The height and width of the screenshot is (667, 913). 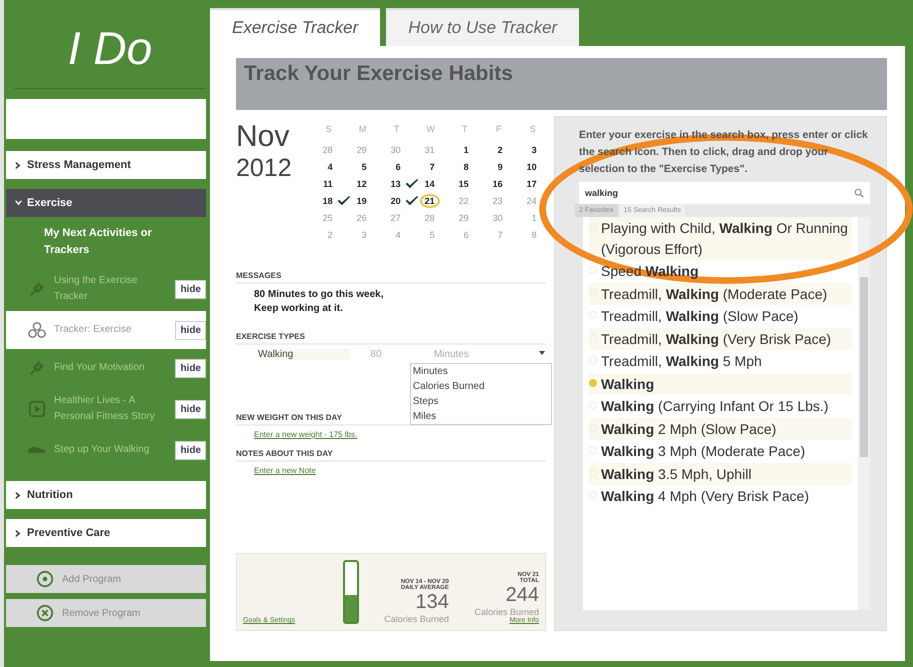 What do you see at coordinates (96, 289) in the screenshot?
I see `activity-label: Using the Exercise Tracker` at bounding box center [96, 289].